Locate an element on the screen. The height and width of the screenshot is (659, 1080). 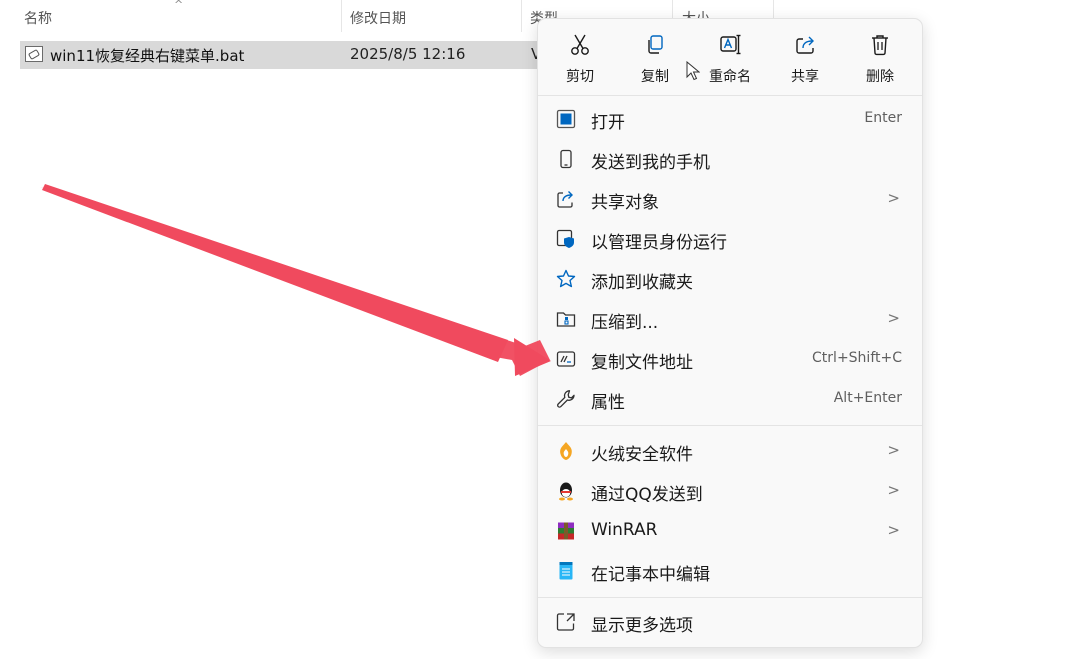
scissors-icon is located at coordinates (580, 44).